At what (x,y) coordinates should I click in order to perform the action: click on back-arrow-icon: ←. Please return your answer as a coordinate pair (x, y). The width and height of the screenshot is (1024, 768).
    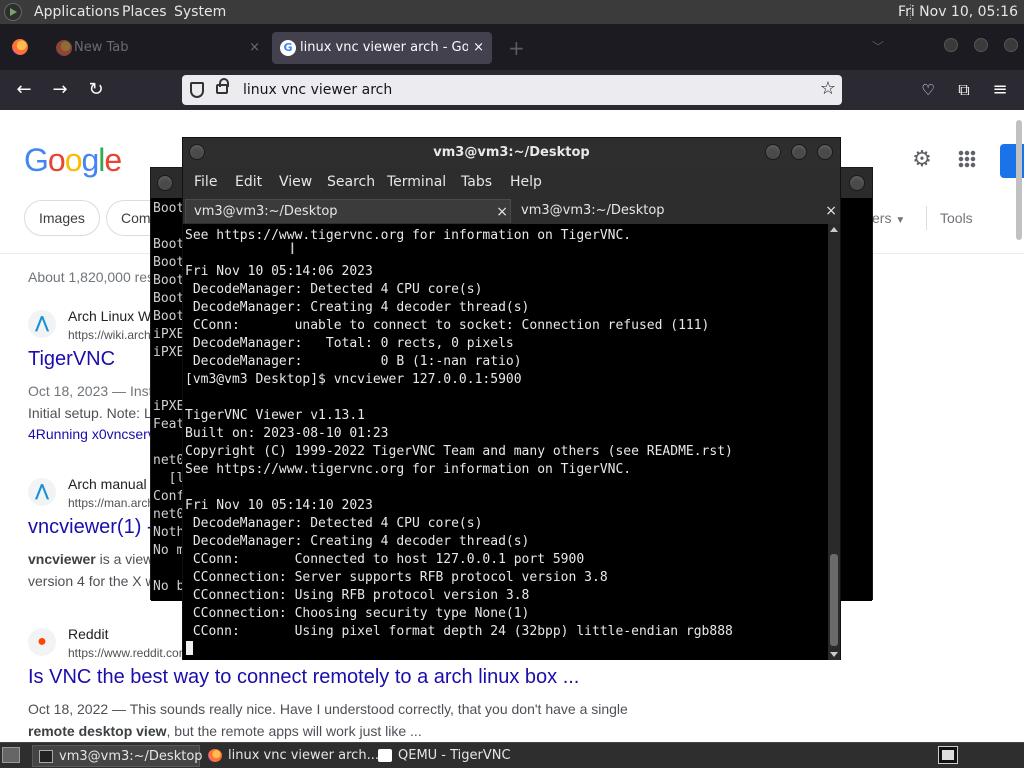
    Looking at the image, I should click on (24, 90).